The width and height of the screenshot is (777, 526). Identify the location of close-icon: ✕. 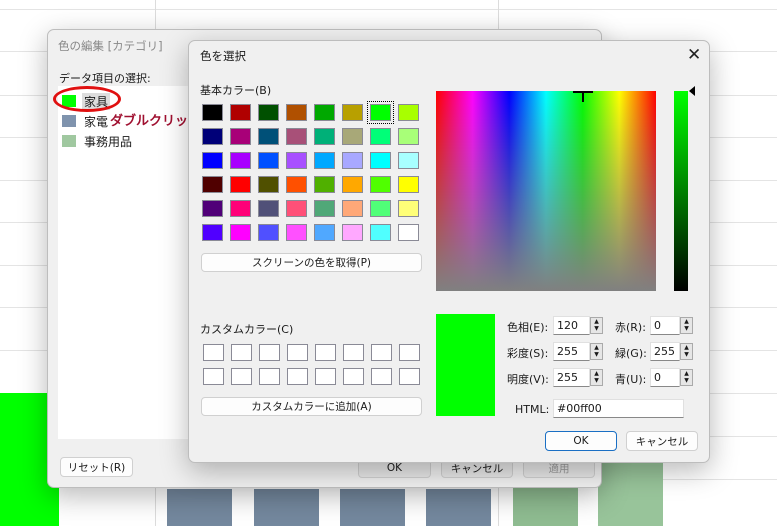
(694, 55).